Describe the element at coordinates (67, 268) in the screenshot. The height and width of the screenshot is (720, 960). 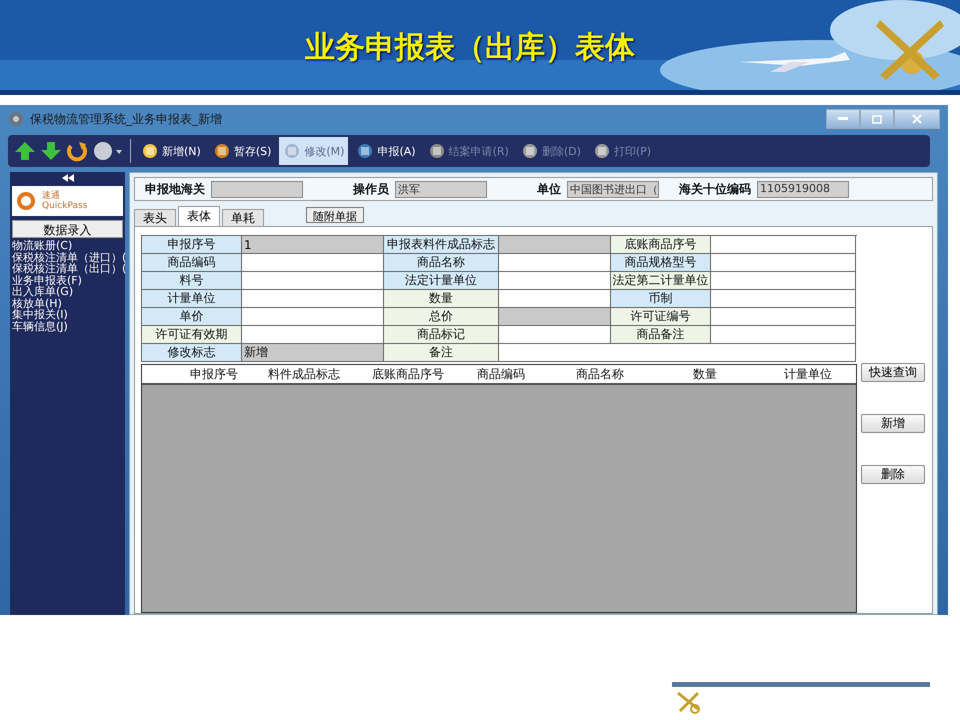
I see `sidebar-item: 保税核注清单（出口）(` at that location.